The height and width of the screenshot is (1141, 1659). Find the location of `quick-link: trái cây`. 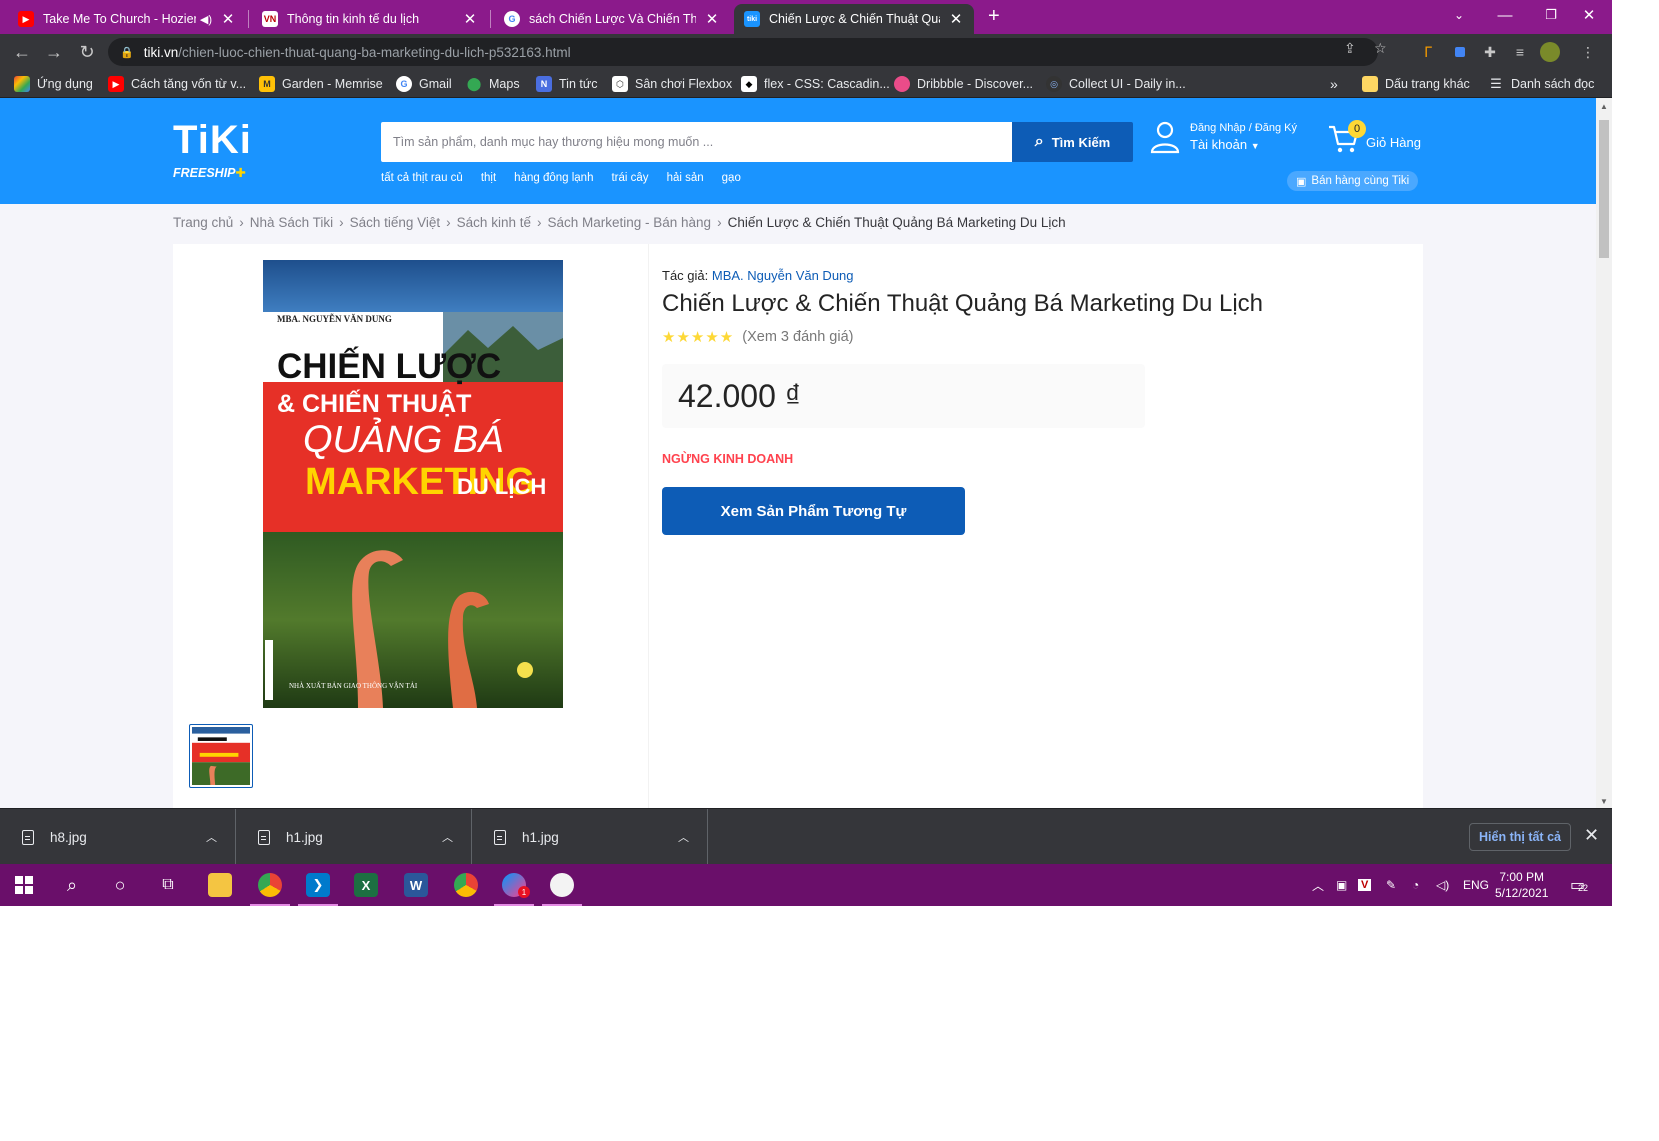

quick-link: trái cây is located at coordinates (629, 178).